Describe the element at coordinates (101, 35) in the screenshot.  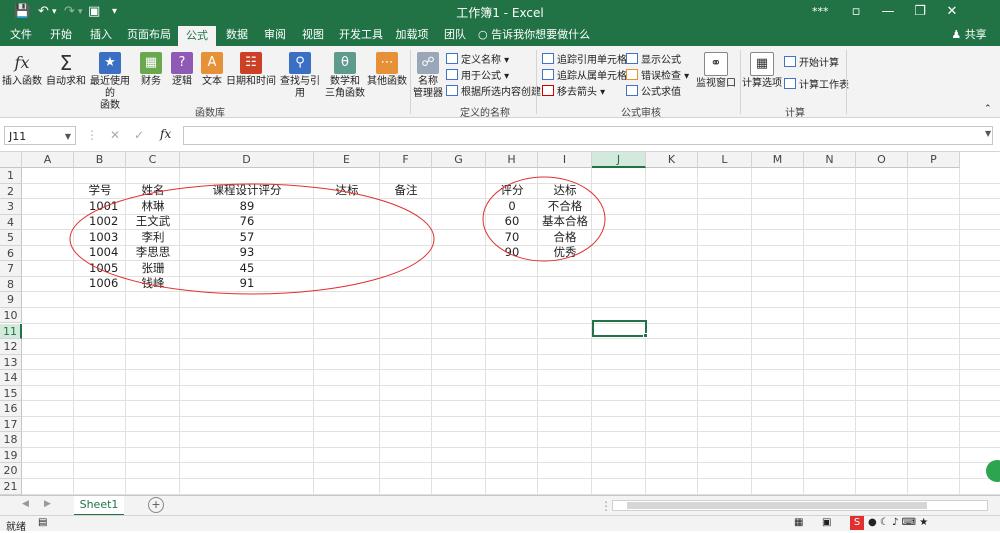
I see `tab-insert: 插入` at that location.